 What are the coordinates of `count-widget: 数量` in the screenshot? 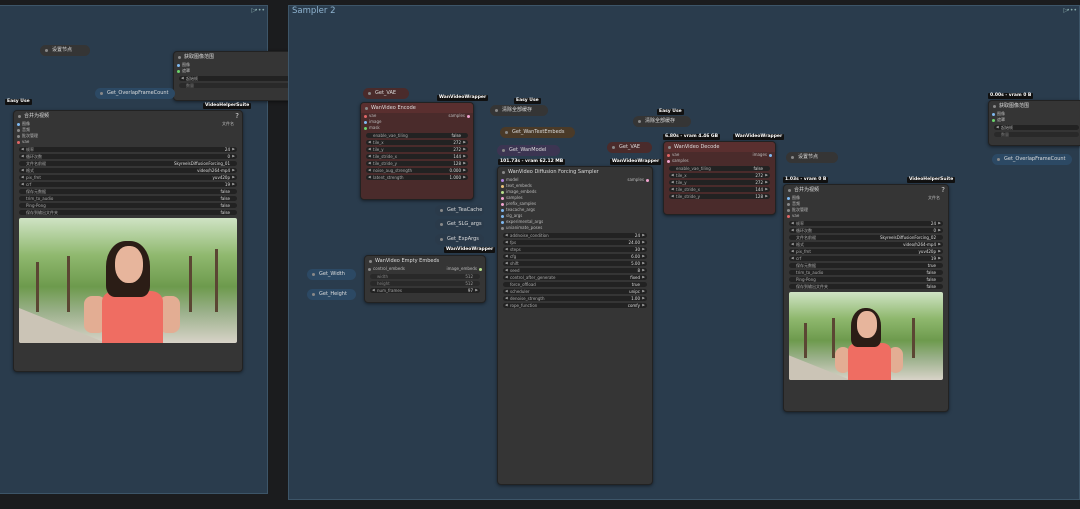 It's located at (1036, 134).